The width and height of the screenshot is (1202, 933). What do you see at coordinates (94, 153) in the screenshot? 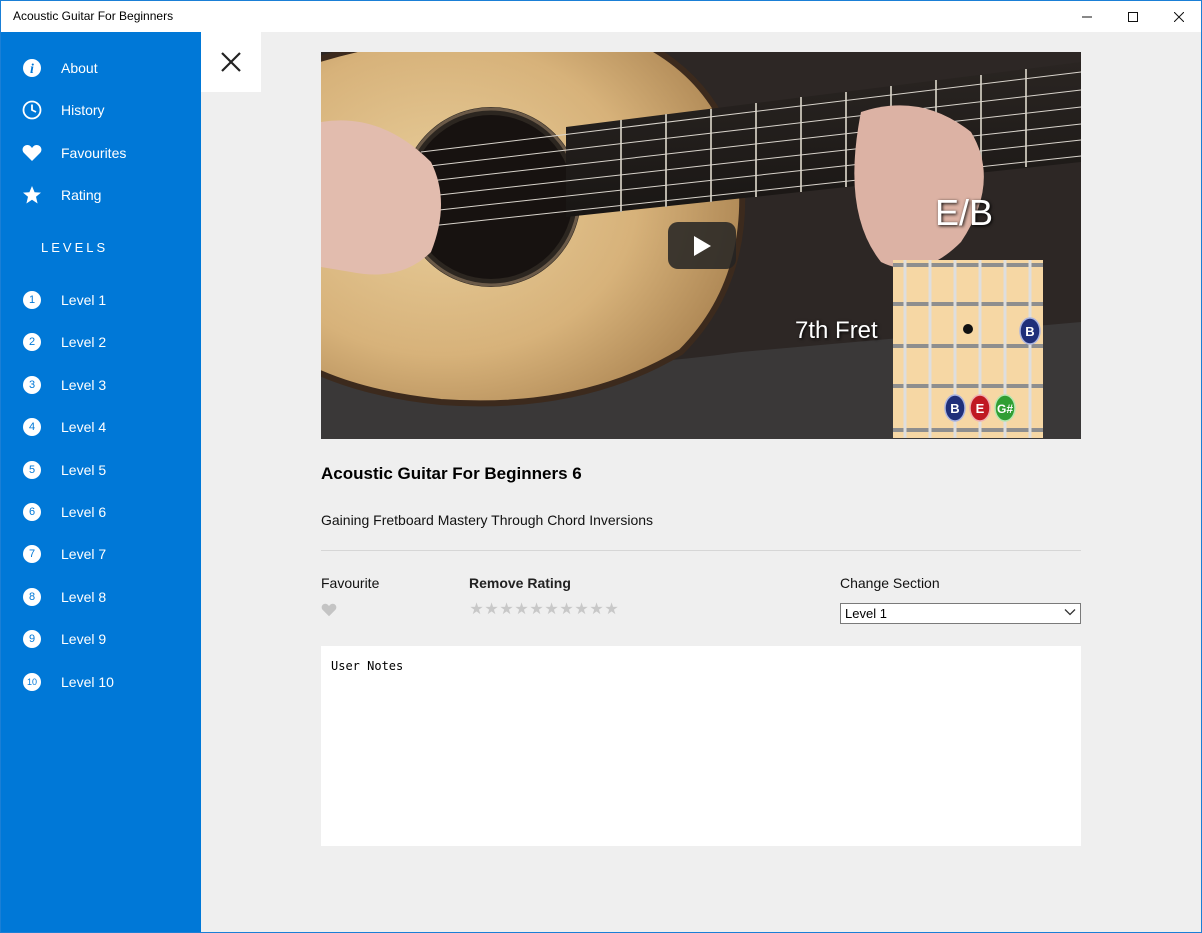
I see `sidebar-item-label: Favourites` at bounding box center [94, 153].